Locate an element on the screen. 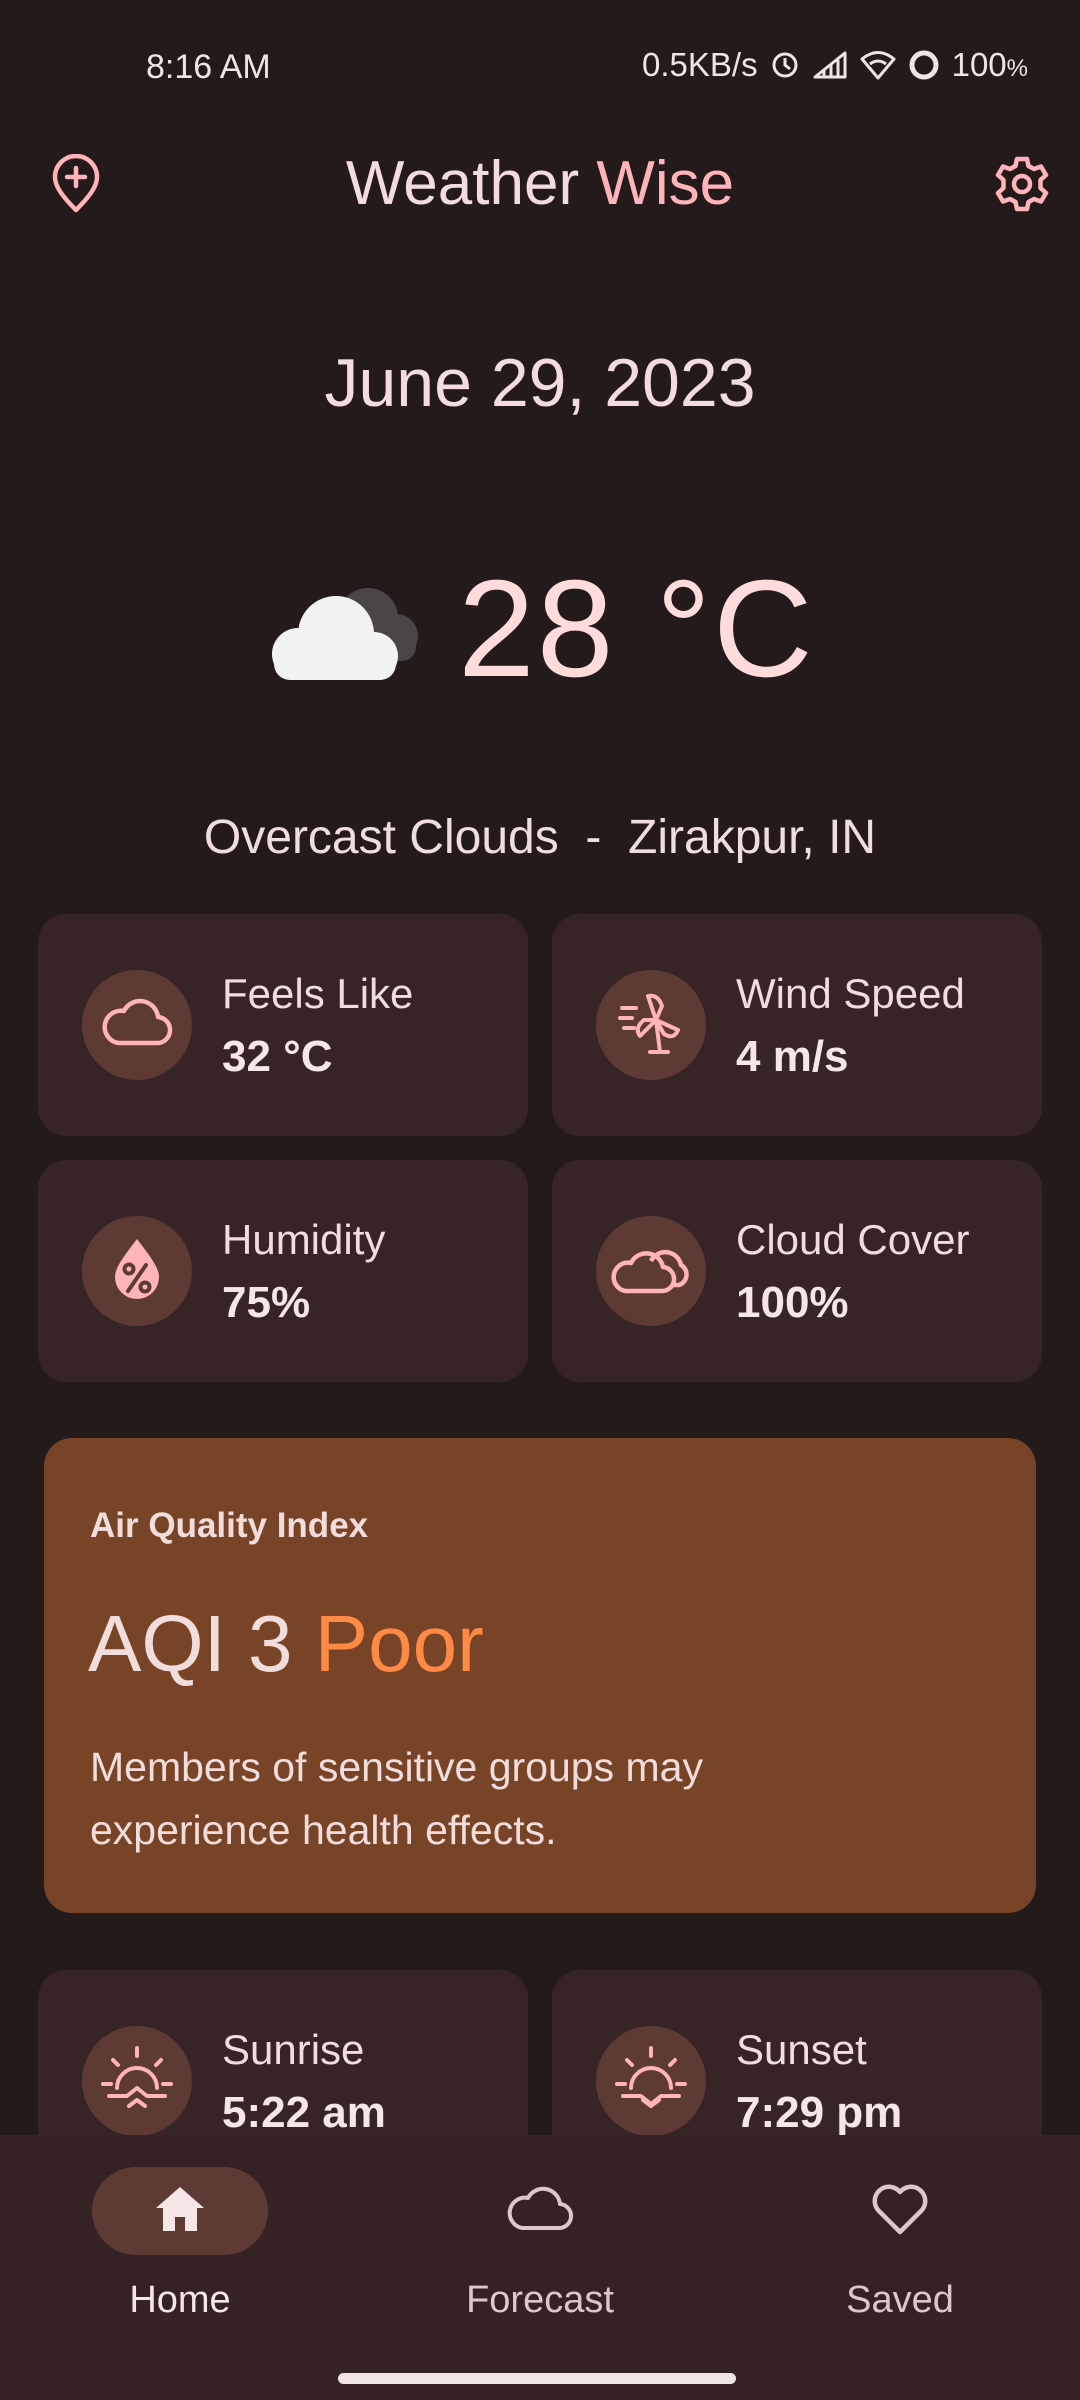 The image size is (1080, 2400). condition-location: Overcast Clouds - Zirakpur, IN is located at coordinates (540, 837).